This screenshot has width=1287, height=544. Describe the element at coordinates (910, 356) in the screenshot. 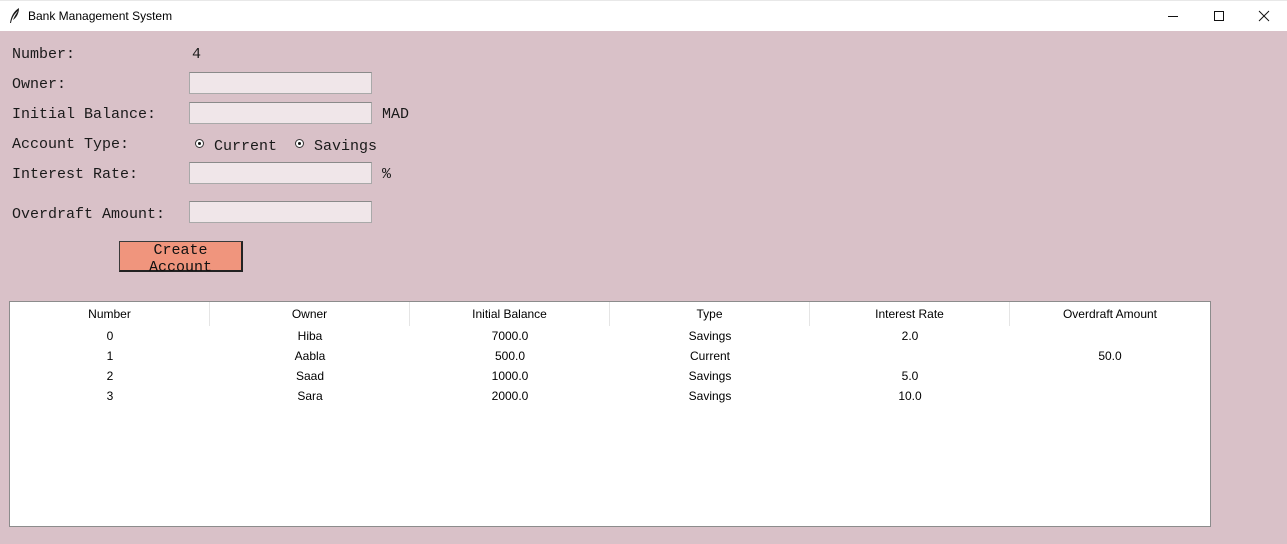

I see `cell-interest-rate` at that location.